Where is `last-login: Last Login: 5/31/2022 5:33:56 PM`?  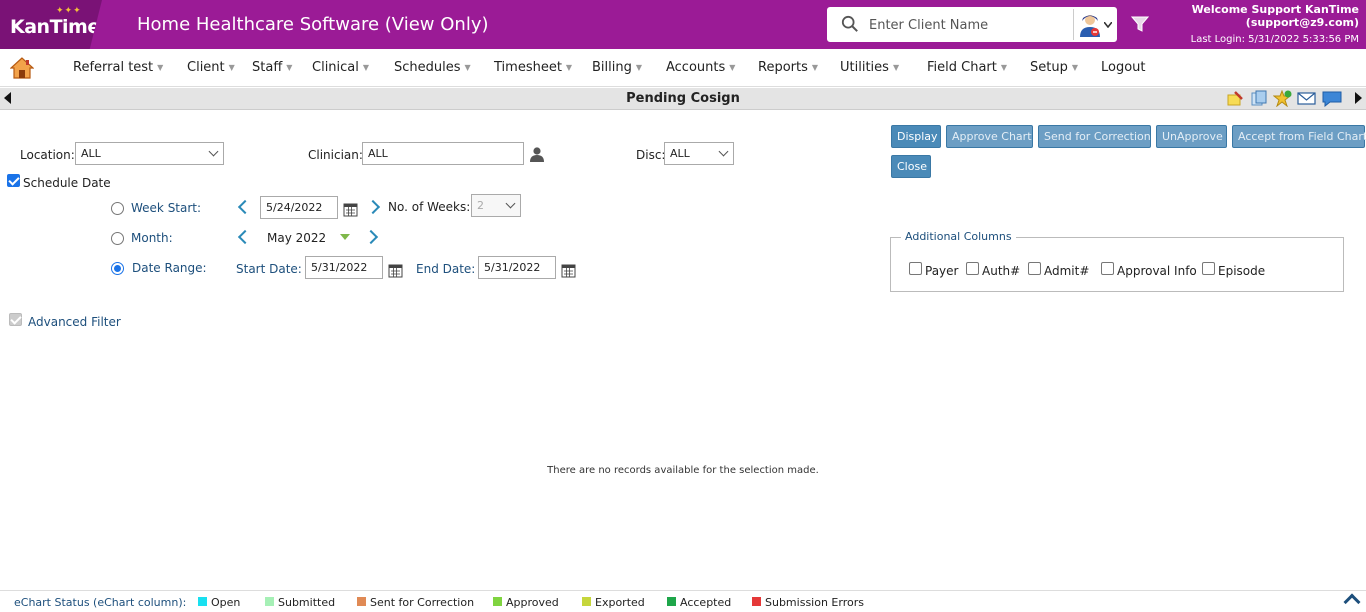
last-login: Last Login: 5/31/2022 5:33:56 PM is located at coordinates (1274, 39).